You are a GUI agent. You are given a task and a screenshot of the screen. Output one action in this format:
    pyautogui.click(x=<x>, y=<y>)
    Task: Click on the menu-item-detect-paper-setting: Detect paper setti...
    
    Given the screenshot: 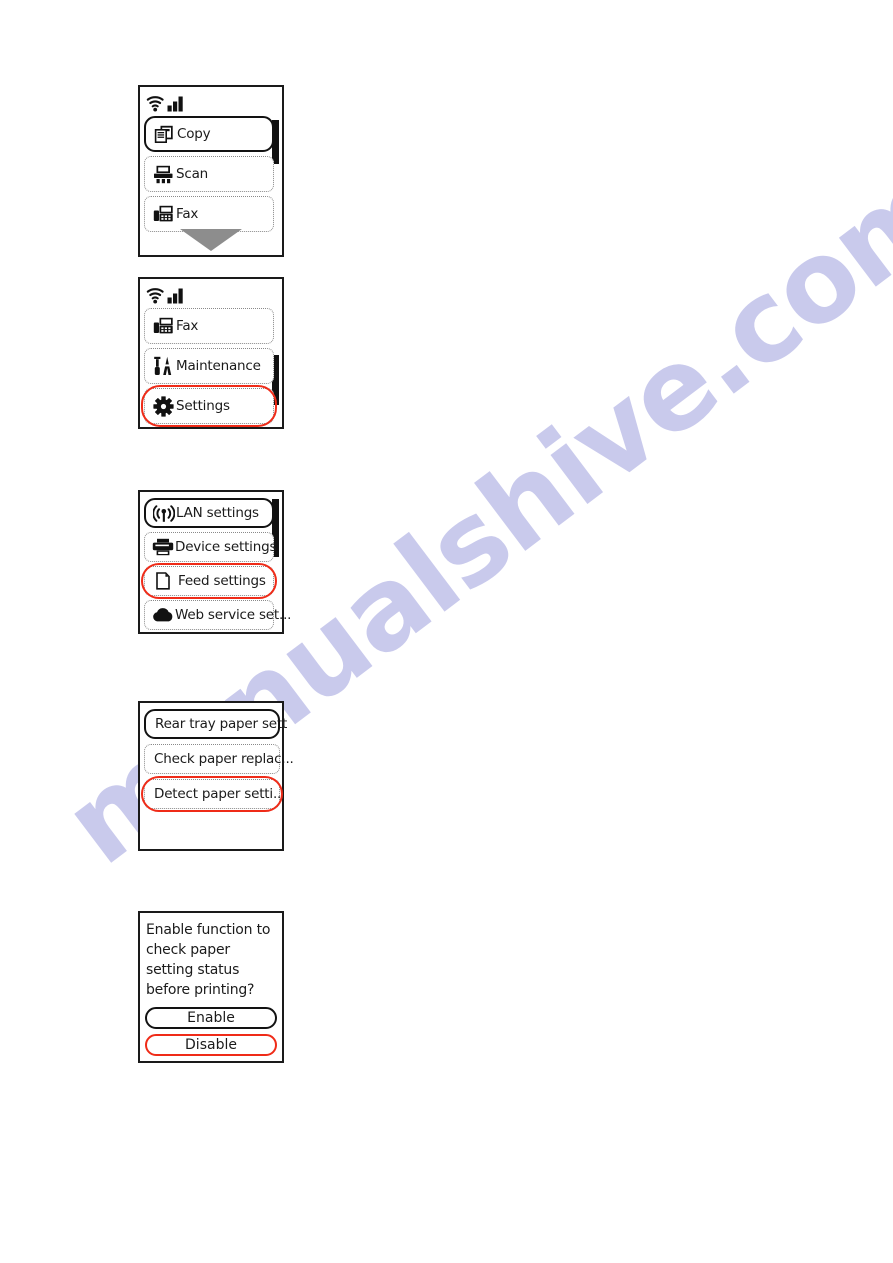 What is the action you would take?
    pyautogui.click(x=213, y=794)
    